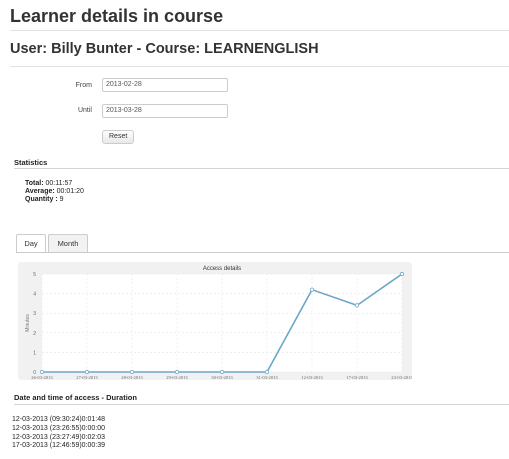  What do you see at coordinates (28, 323) in the screenshot?
I see `y-axis-label: Minutes` at bounding box center [28, 323].